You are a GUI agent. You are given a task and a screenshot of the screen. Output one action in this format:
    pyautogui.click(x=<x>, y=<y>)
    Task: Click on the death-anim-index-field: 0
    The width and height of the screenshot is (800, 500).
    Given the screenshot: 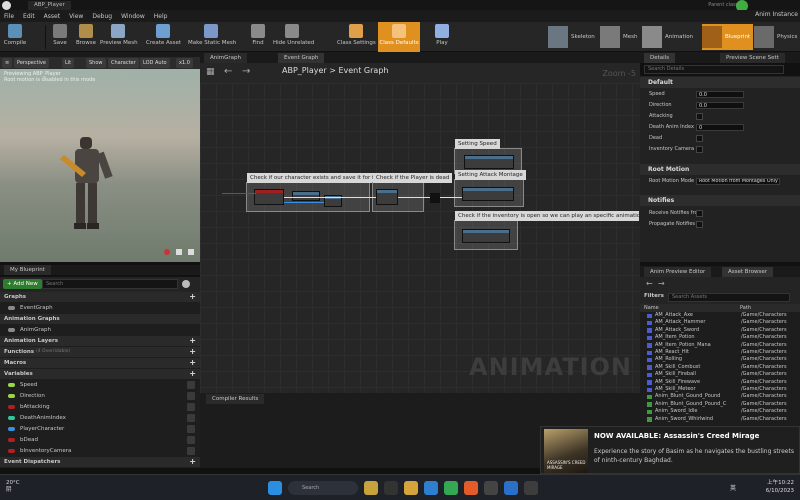 What is the action you would take?
    pyautogui.click(x=720, y=127)
    